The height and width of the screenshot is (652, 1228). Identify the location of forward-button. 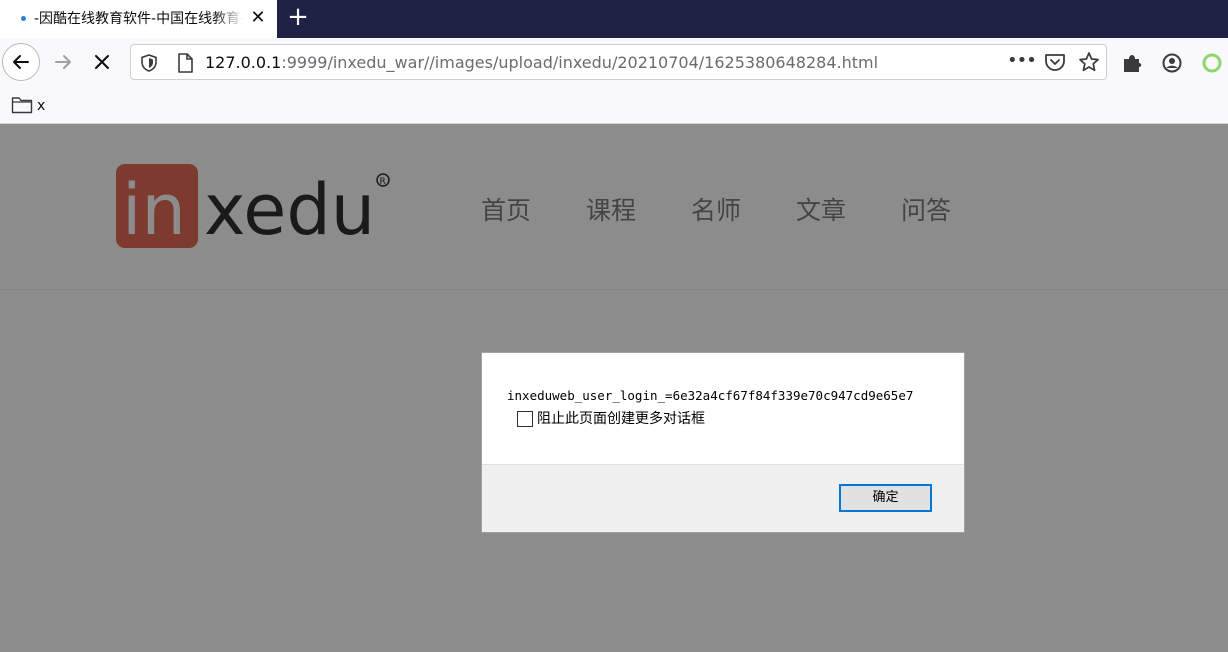
(63, 62).